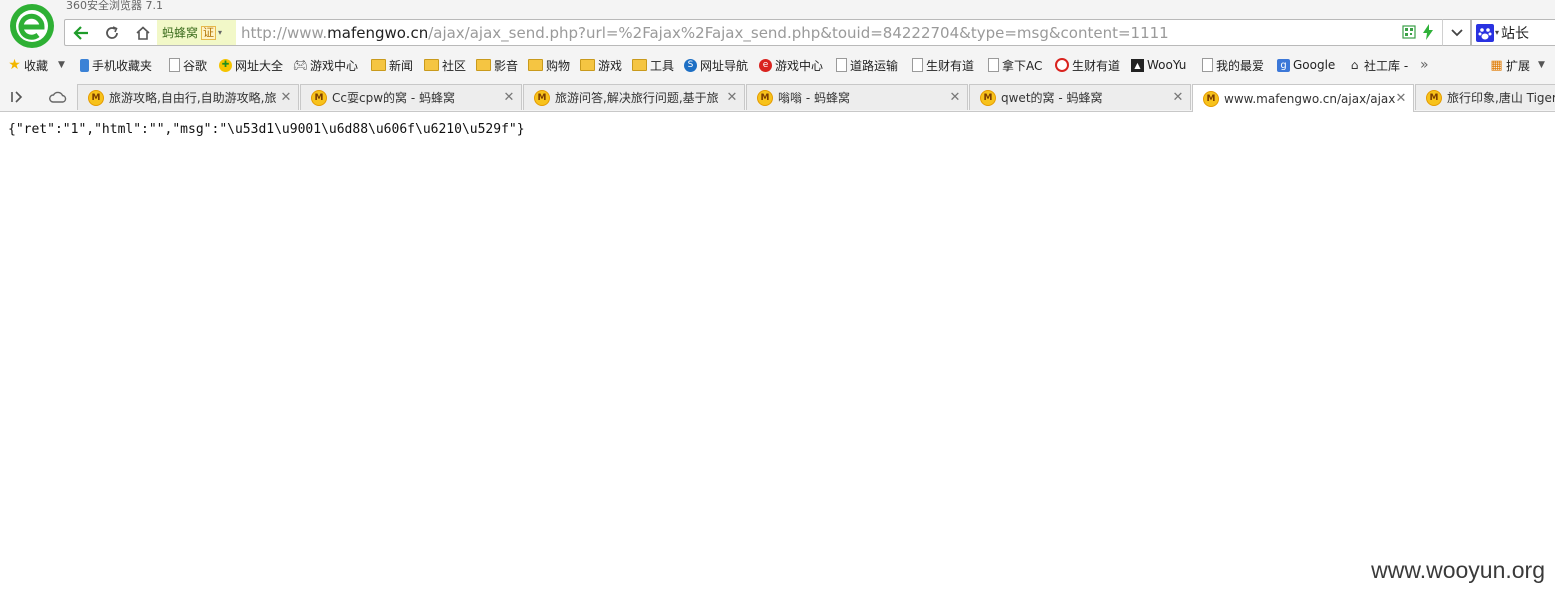  Describe the element at coordinates (393, 98) in the screenshot. I see `tab-title: Cc耍cpw的窝 - 蚂蜂窝` at that location.